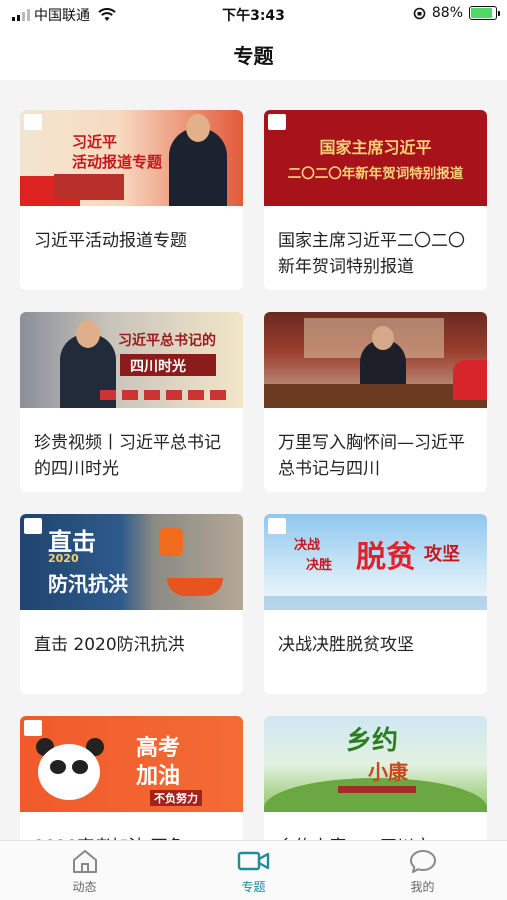  Describe the element at coordinates (386, 557) in the screenshot. I see `thumbnail-line: 脱贫` at that location.